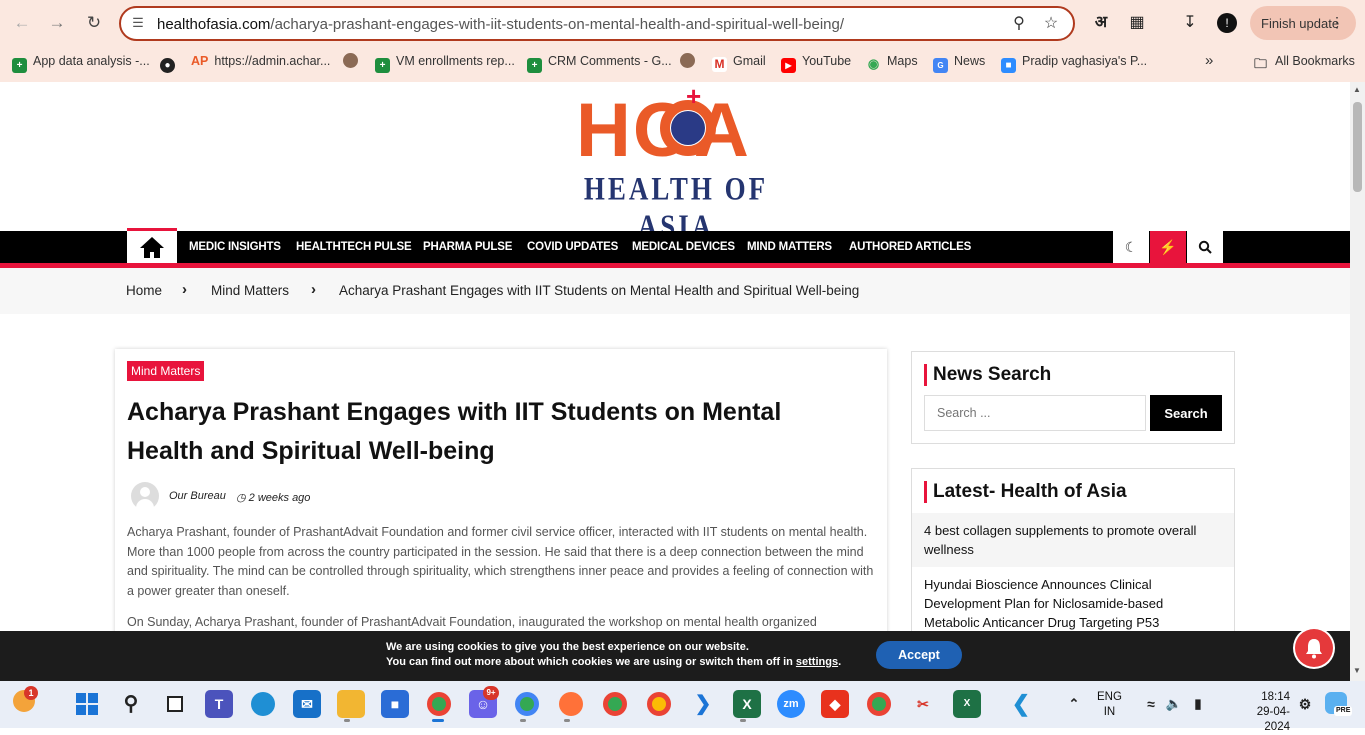 Image resolution: width=1365 pixels, height=735 pixels. What do you see at coordinates (703, 704) in the screenshot?
I see `app-icon: ❯` at bounding box center [703, 704].